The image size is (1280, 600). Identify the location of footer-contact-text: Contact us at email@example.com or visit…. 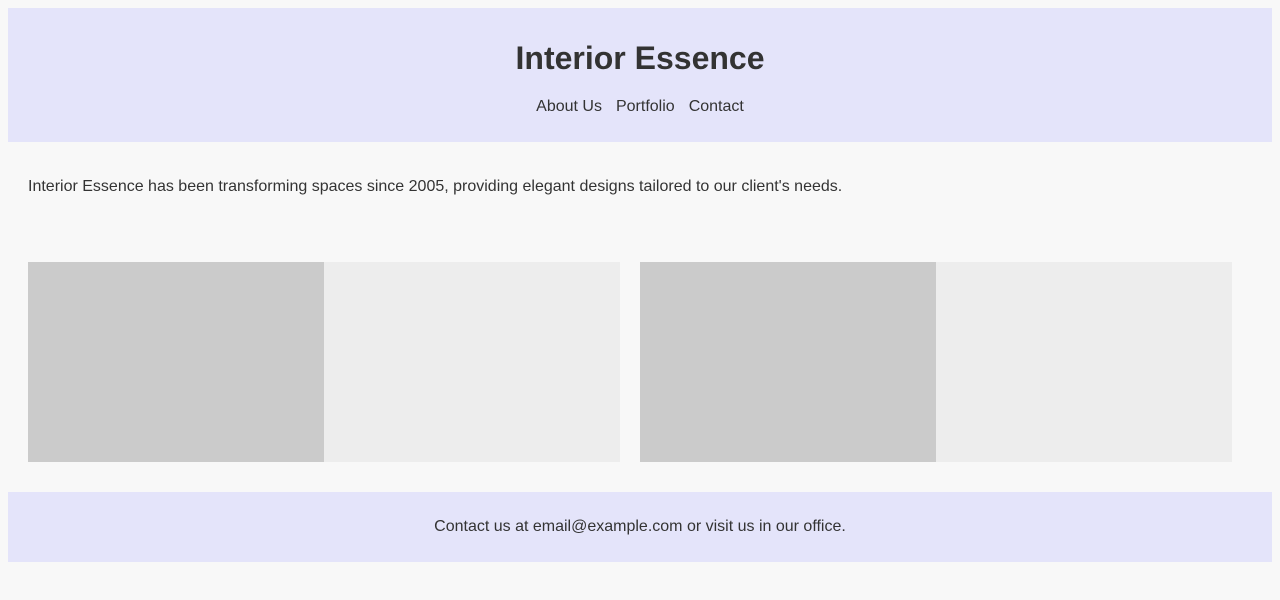
(640, 526).